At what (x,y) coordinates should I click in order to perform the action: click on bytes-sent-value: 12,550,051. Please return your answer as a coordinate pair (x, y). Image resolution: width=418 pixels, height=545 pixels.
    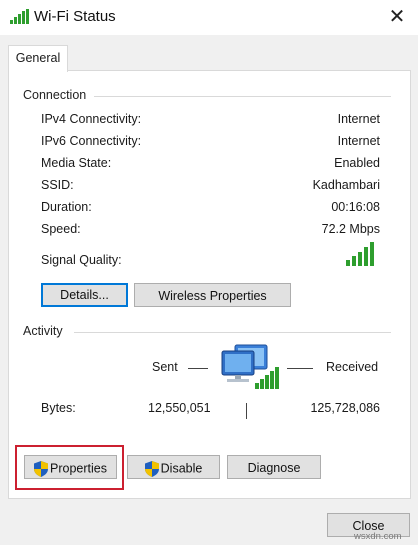
    Looking at the image, I should click on (179, 408).